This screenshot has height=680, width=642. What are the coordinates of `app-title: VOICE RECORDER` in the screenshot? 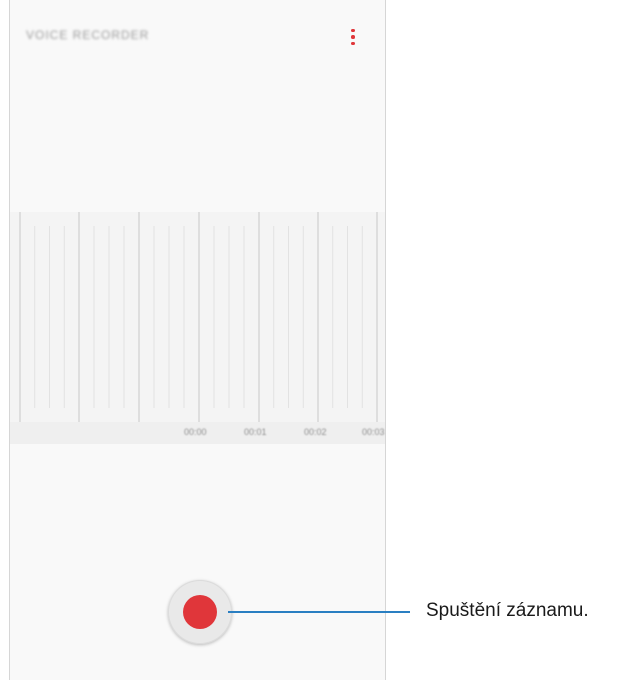 It's located at (88, 35).